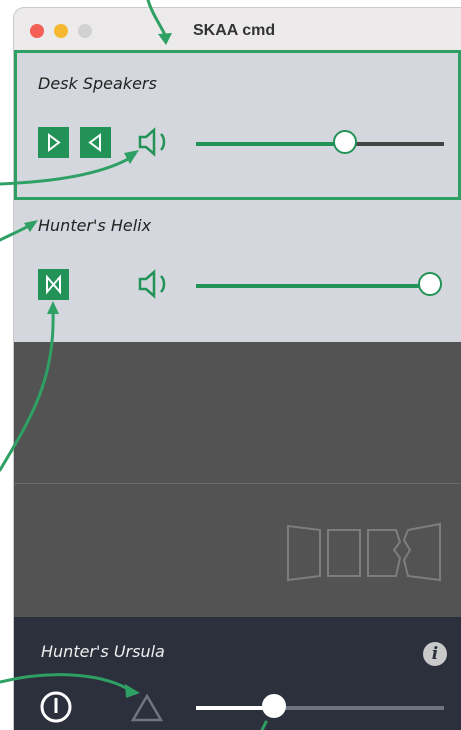  I want to click on bowtie-icon, so click(53, 284).